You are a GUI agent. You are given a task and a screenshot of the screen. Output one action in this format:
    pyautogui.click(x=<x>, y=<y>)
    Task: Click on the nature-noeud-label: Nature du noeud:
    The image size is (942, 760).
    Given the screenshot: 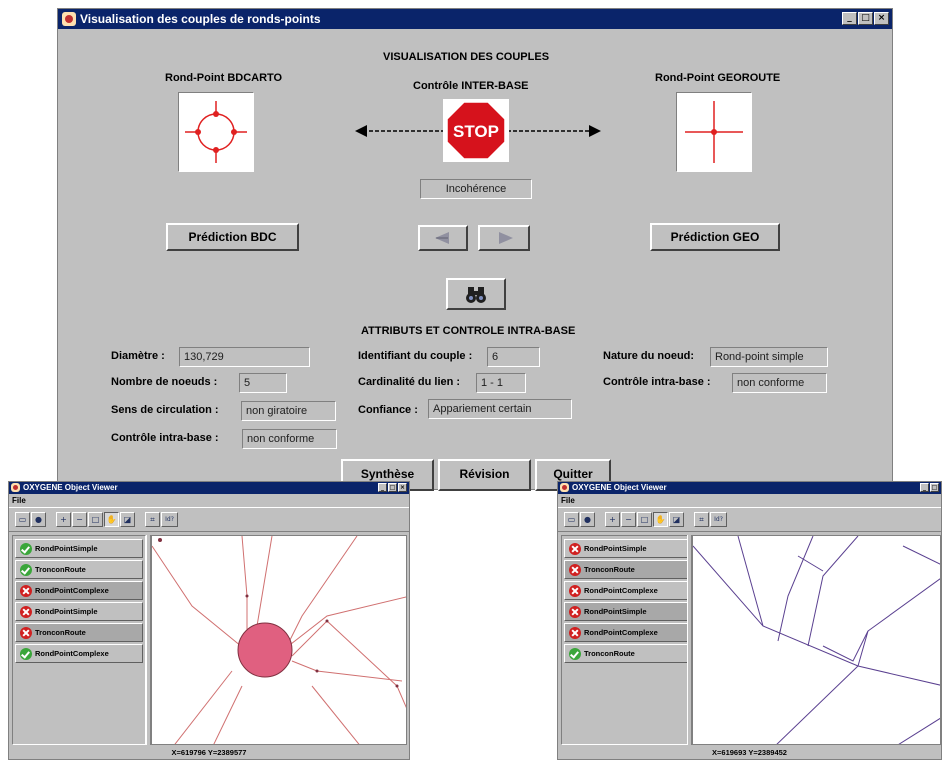 What is the action you would take?
    pyautogui.click(x=649, y=356)
    